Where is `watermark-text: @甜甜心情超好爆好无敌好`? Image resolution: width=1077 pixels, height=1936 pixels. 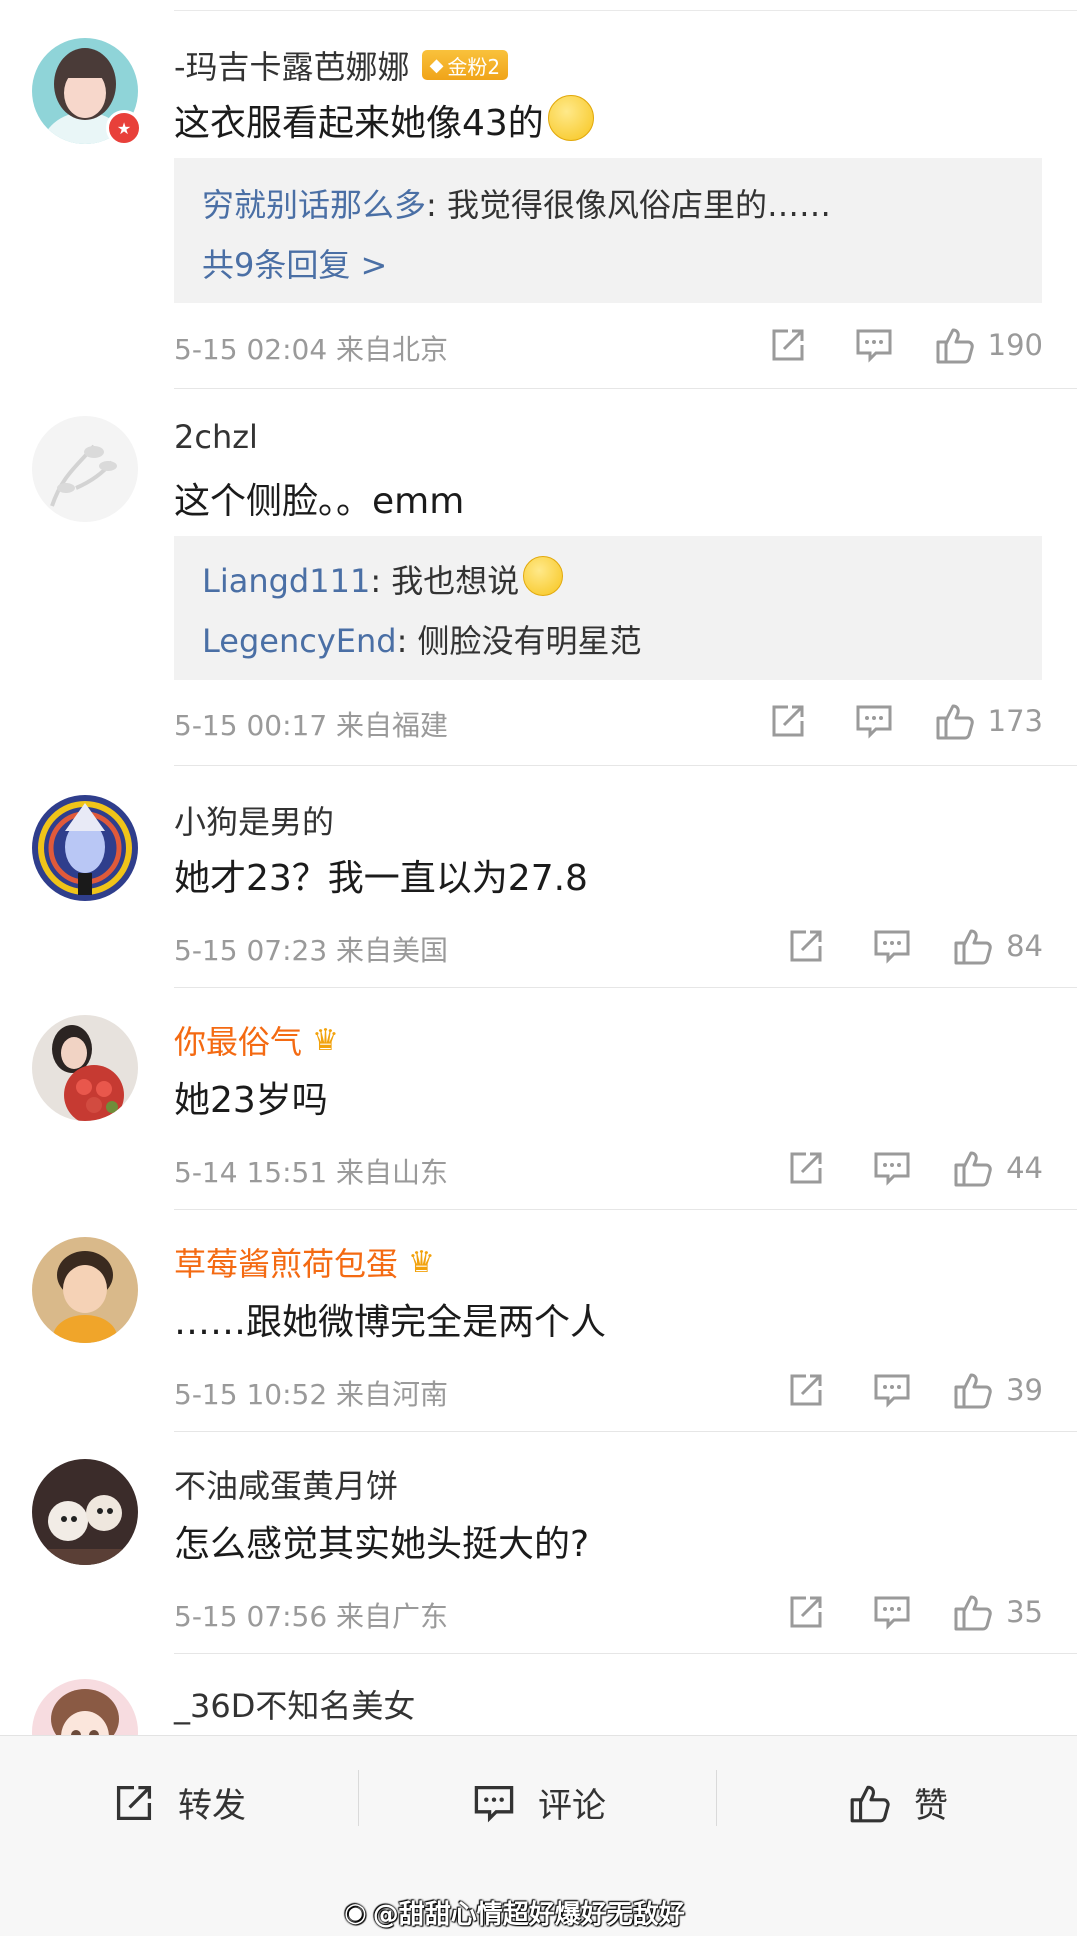 watermark-text: @甜甜心情超好爆好无敌好 is located at coordinates (528, 1915).